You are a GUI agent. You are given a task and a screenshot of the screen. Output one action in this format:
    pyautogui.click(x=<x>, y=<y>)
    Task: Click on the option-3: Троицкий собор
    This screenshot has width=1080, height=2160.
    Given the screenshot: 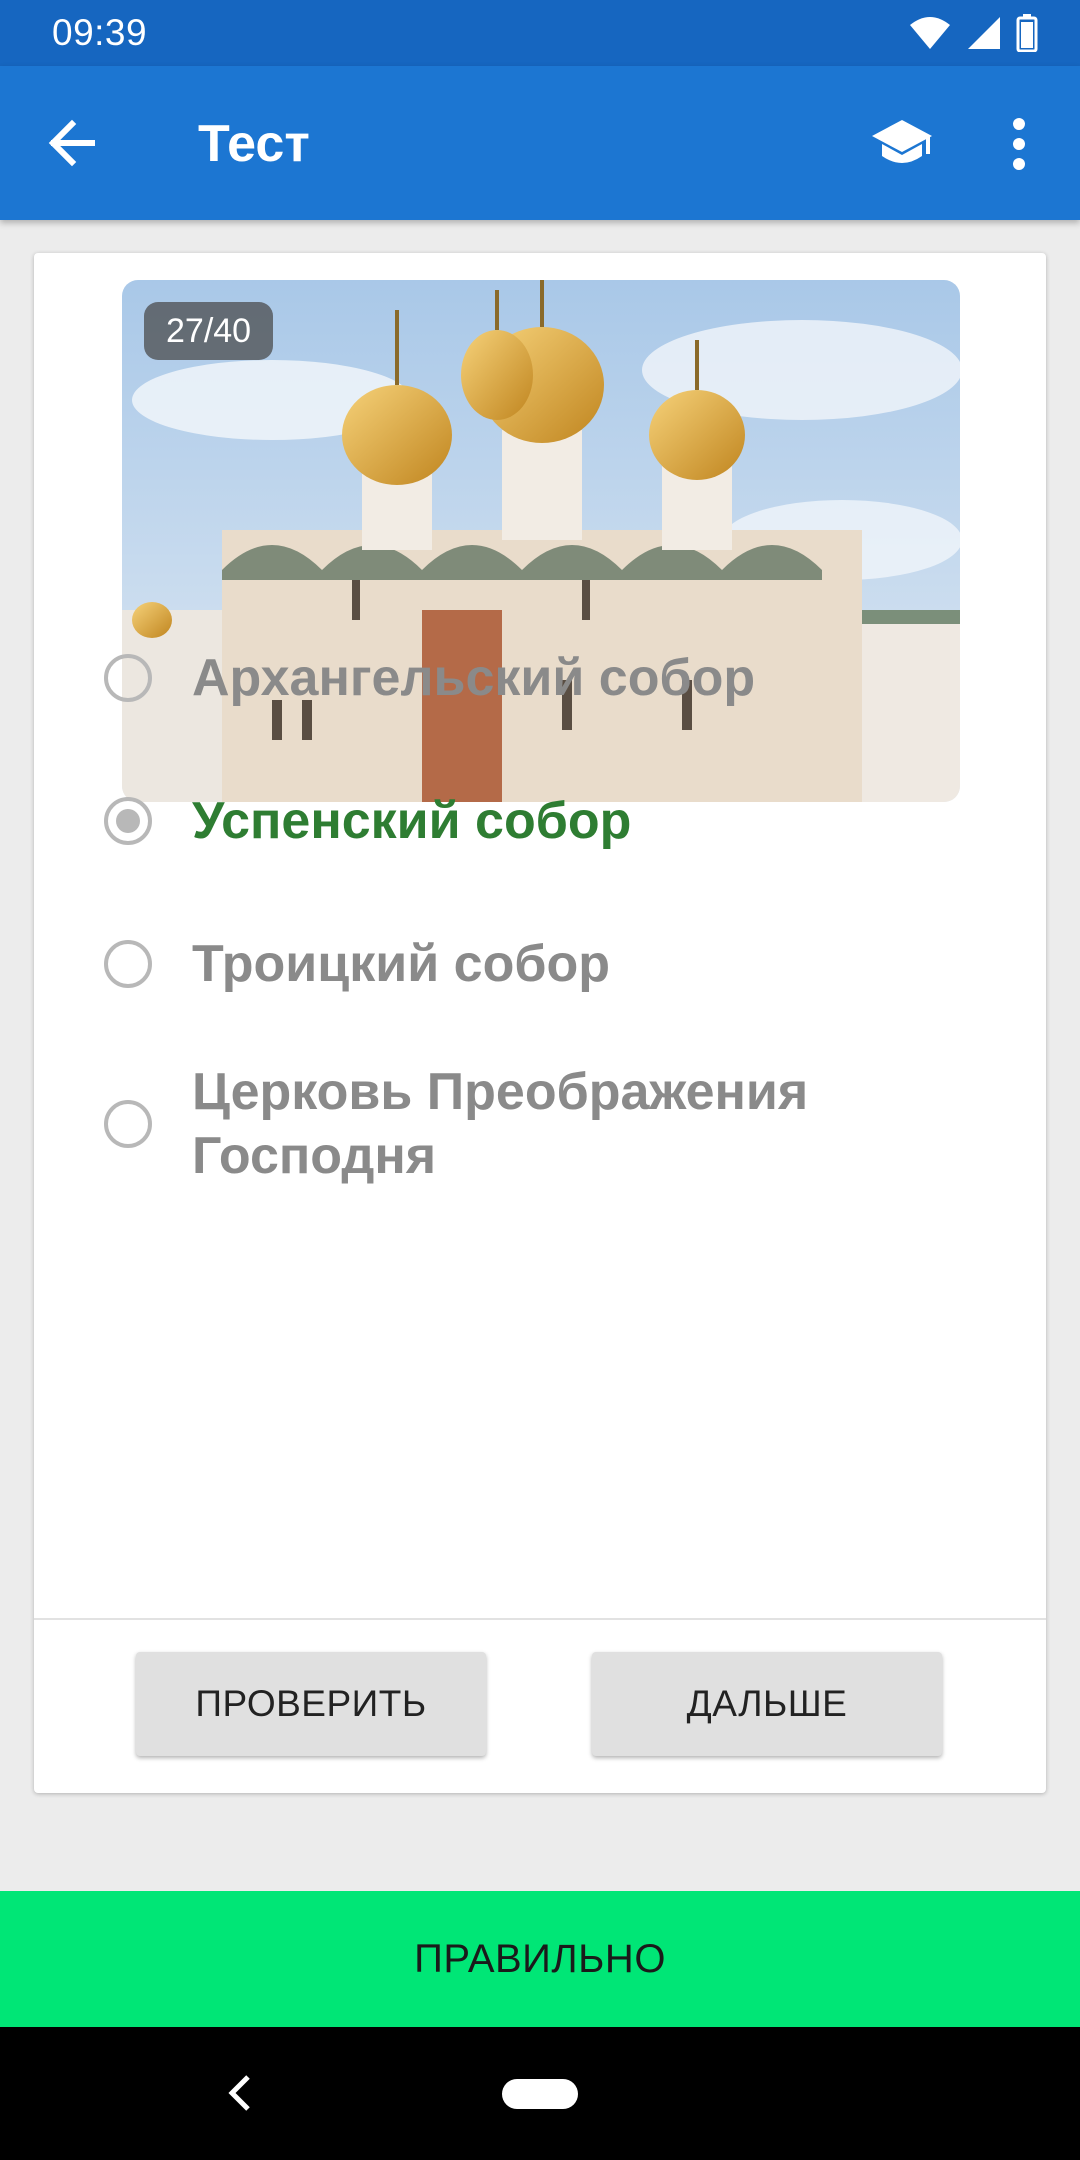 What is the action you would take?
    pyautogui.click(x=357, y=964)
    